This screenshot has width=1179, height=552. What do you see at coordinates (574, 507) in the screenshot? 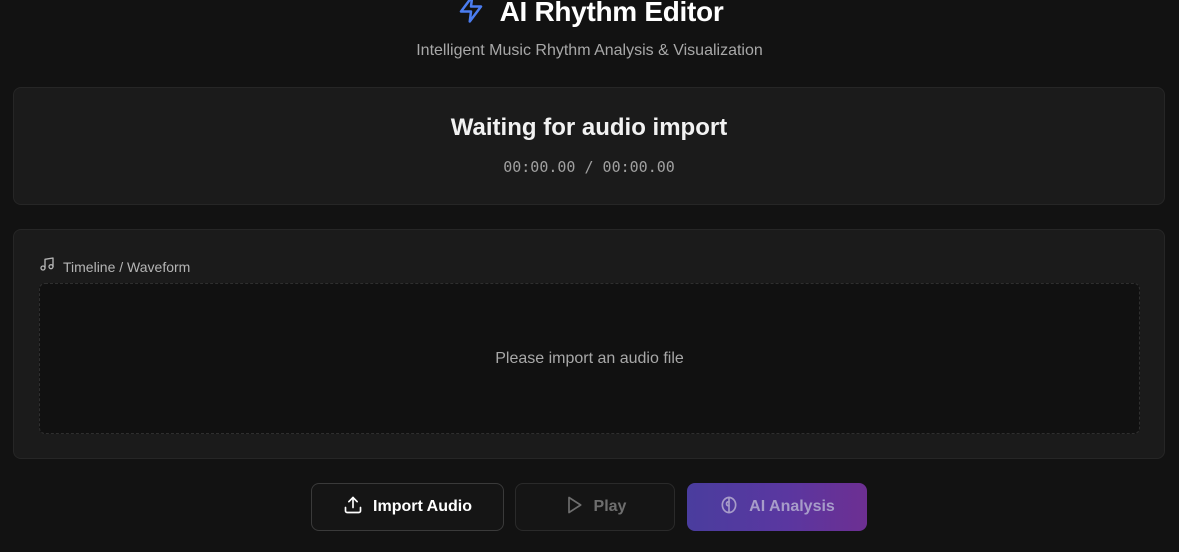
I see `play-icon` at bounding box center [574, 507].